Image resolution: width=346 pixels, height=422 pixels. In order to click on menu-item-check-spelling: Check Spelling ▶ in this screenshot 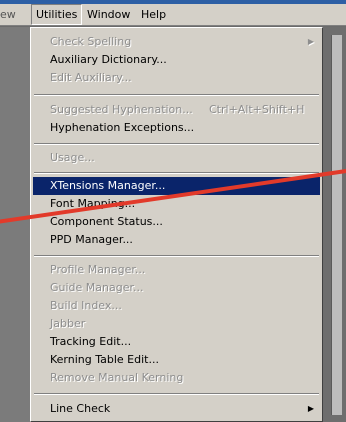, I will do `click(176, 42)`.